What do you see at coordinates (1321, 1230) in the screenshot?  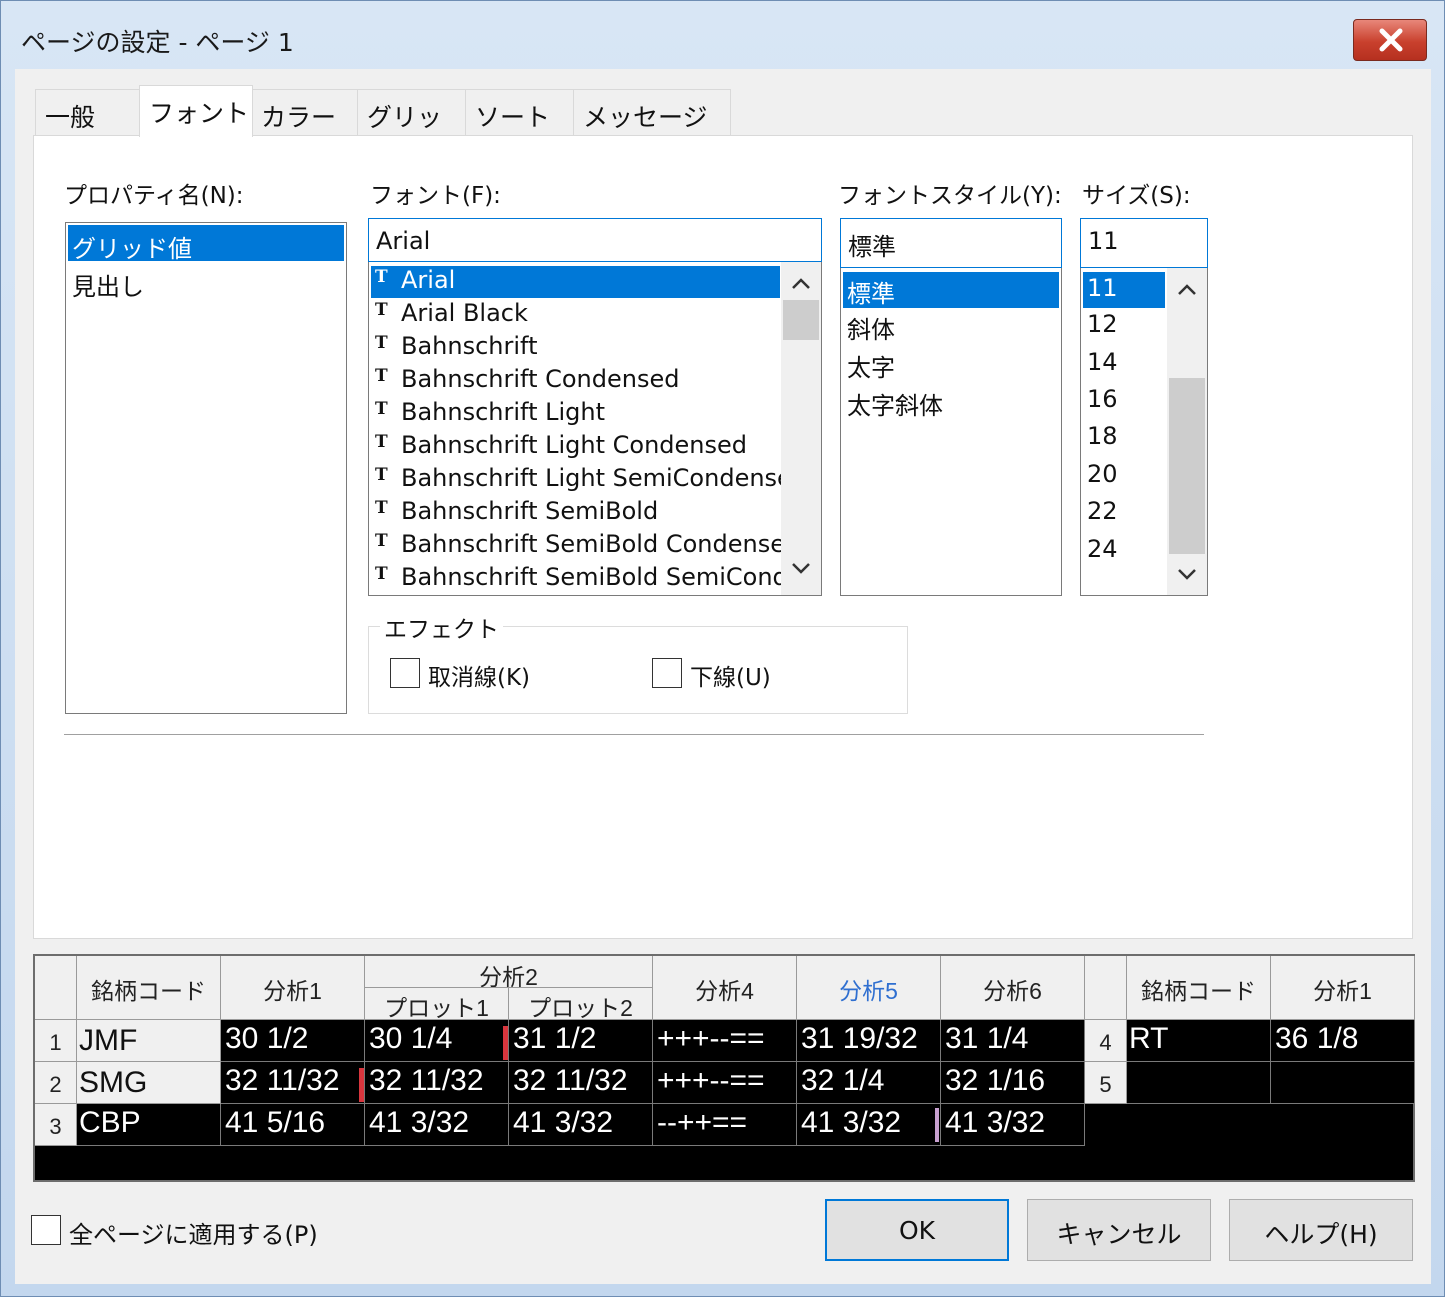 I see `help-button: ヘルプ(H)` at bounding box center [1321, 1230].